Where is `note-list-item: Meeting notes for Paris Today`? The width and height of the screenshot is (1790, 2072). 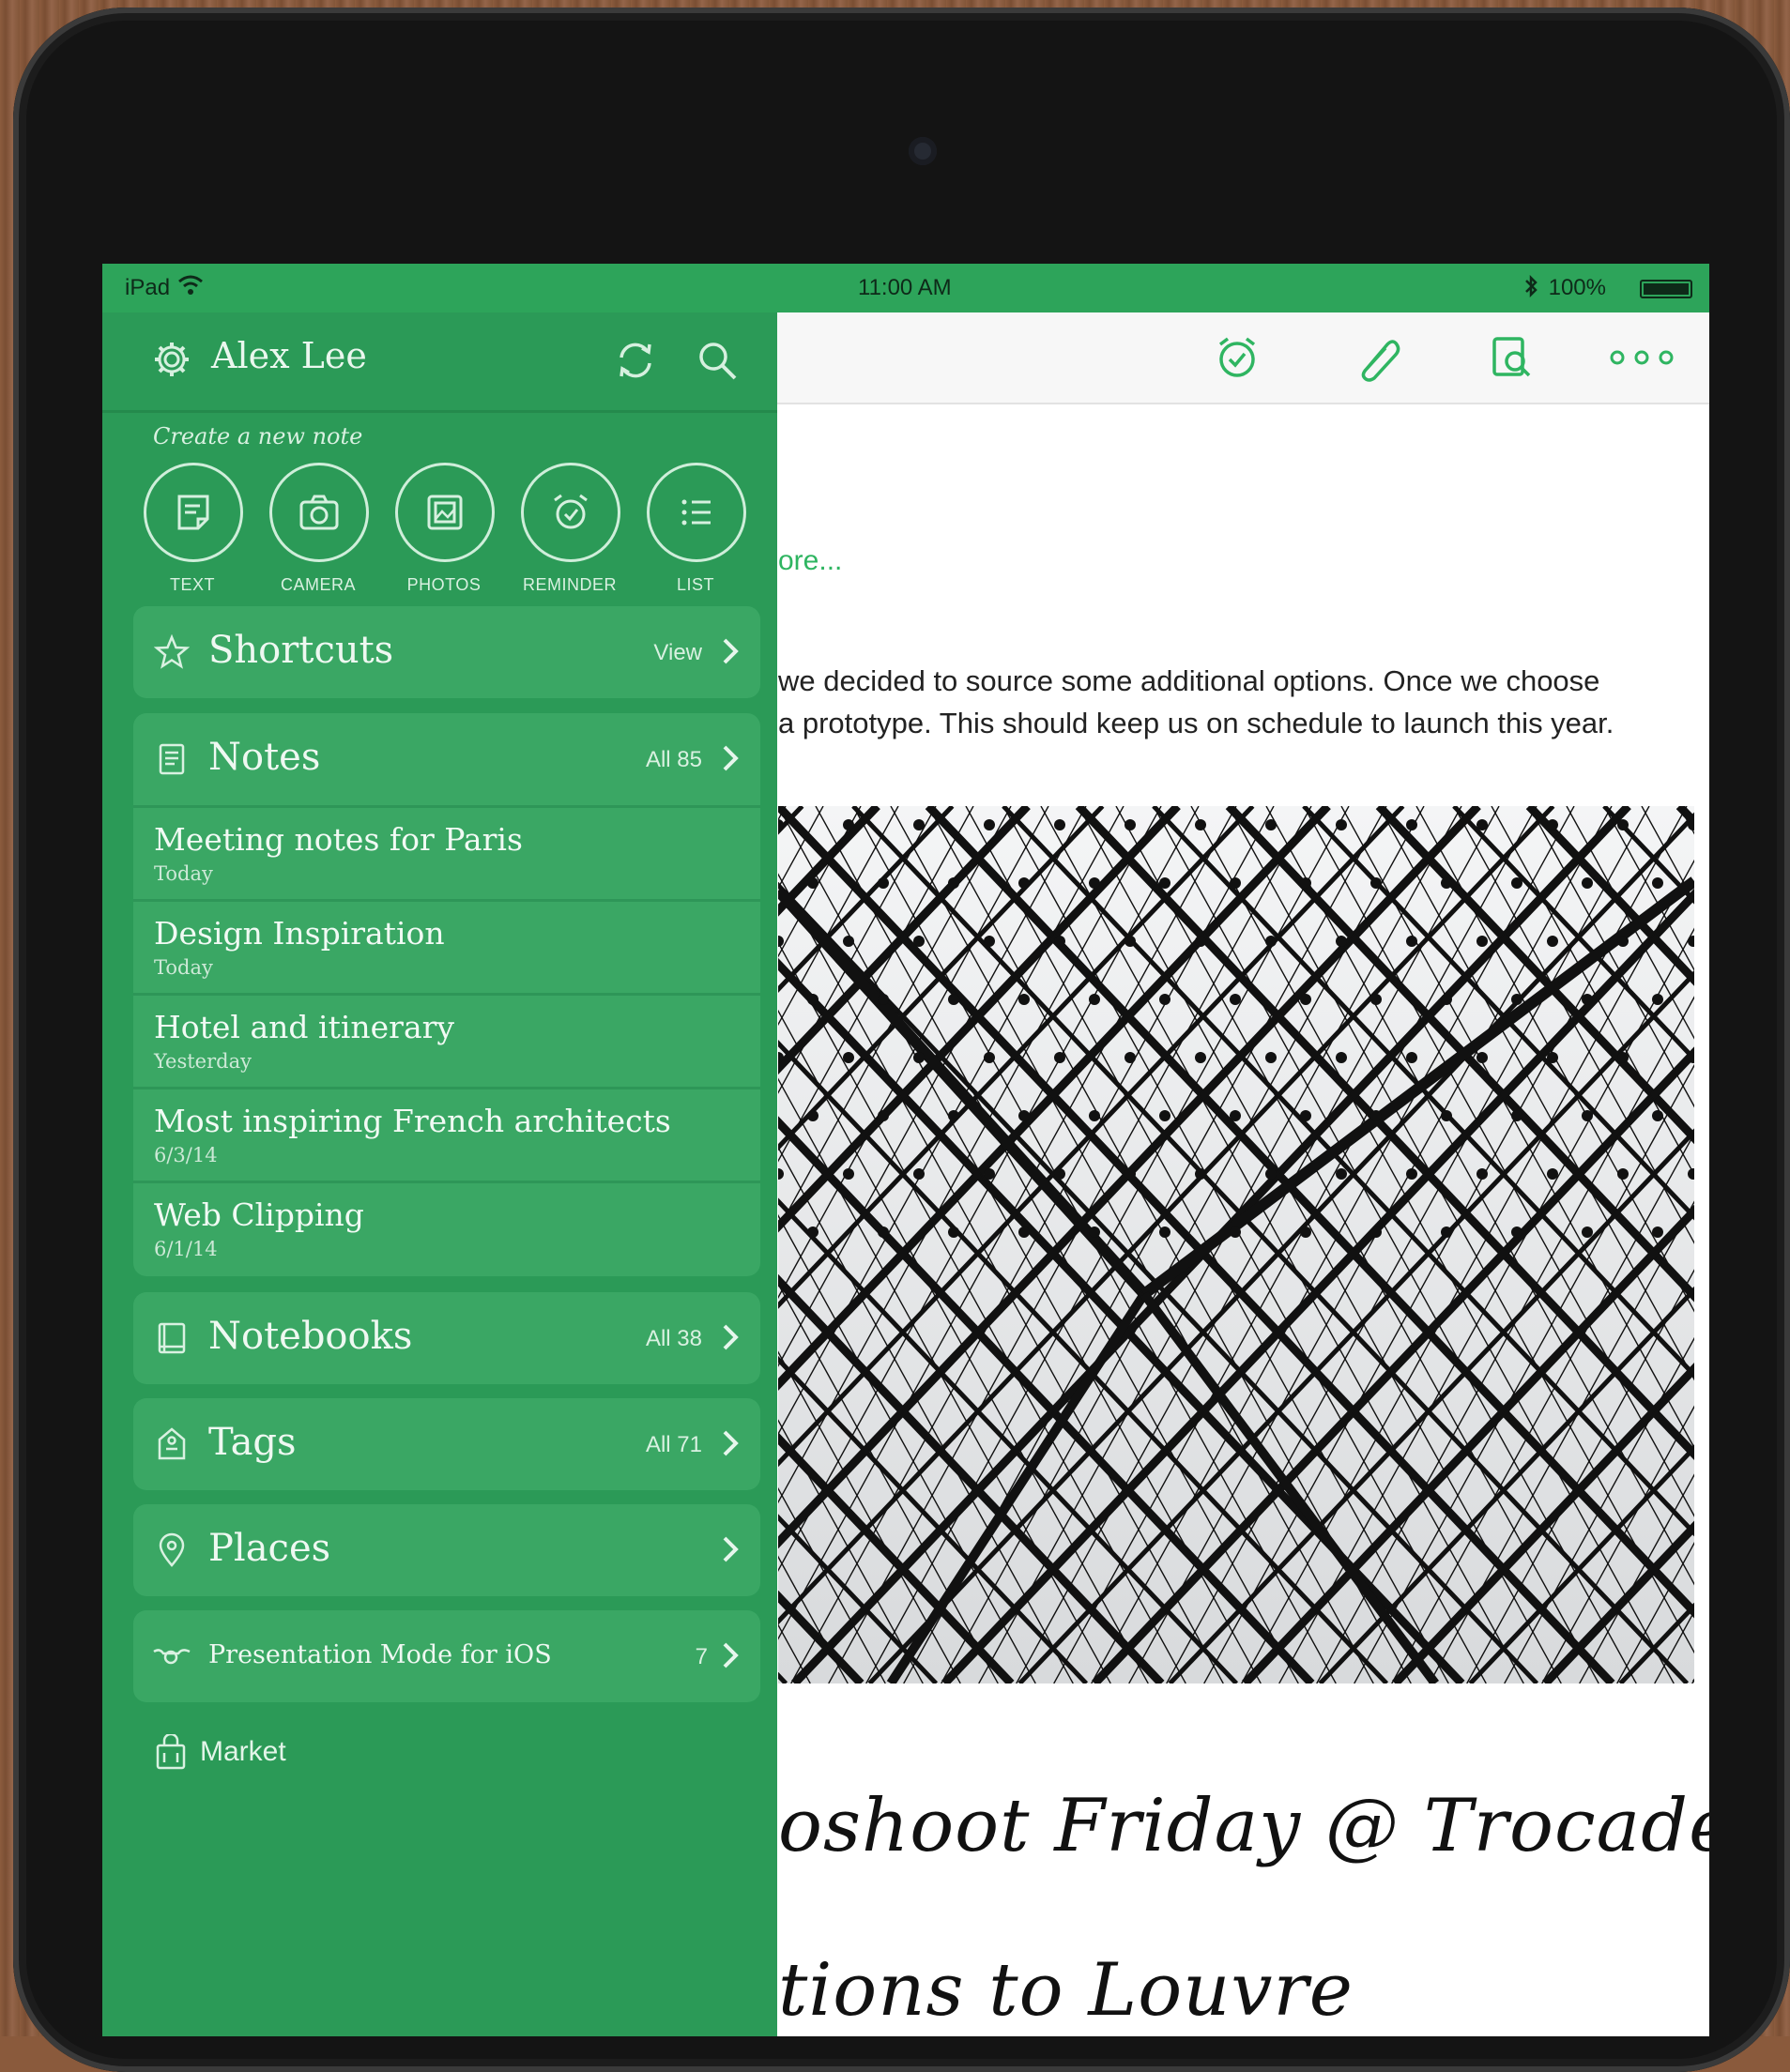 note-list-item: Meeting notes for Paris Today is located at coordinates (446, 852).